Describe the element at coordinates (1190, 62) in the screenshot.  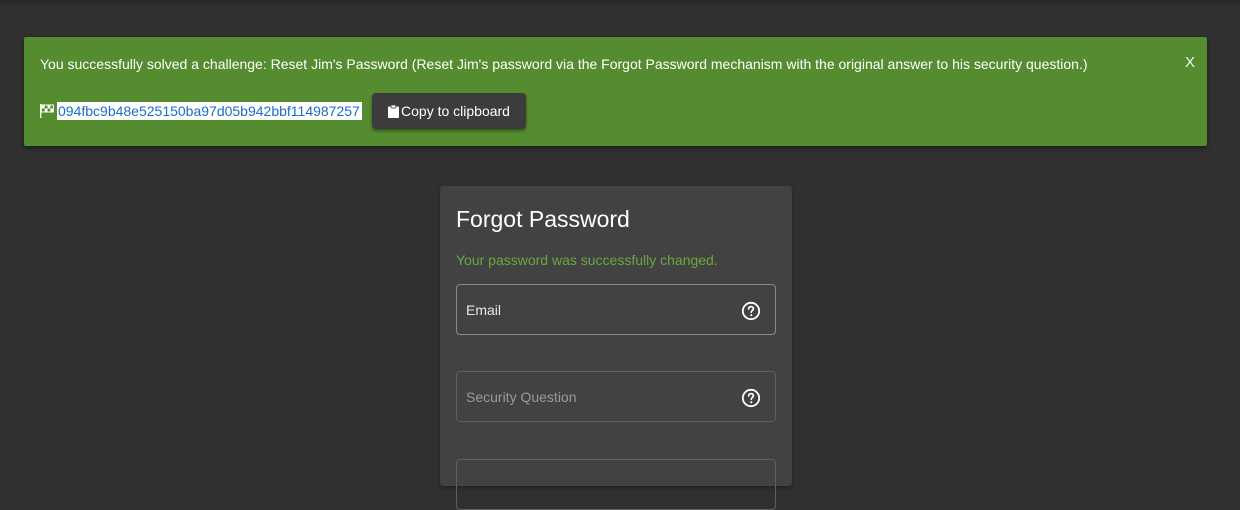
I see `close-banner-button: X` at that location.